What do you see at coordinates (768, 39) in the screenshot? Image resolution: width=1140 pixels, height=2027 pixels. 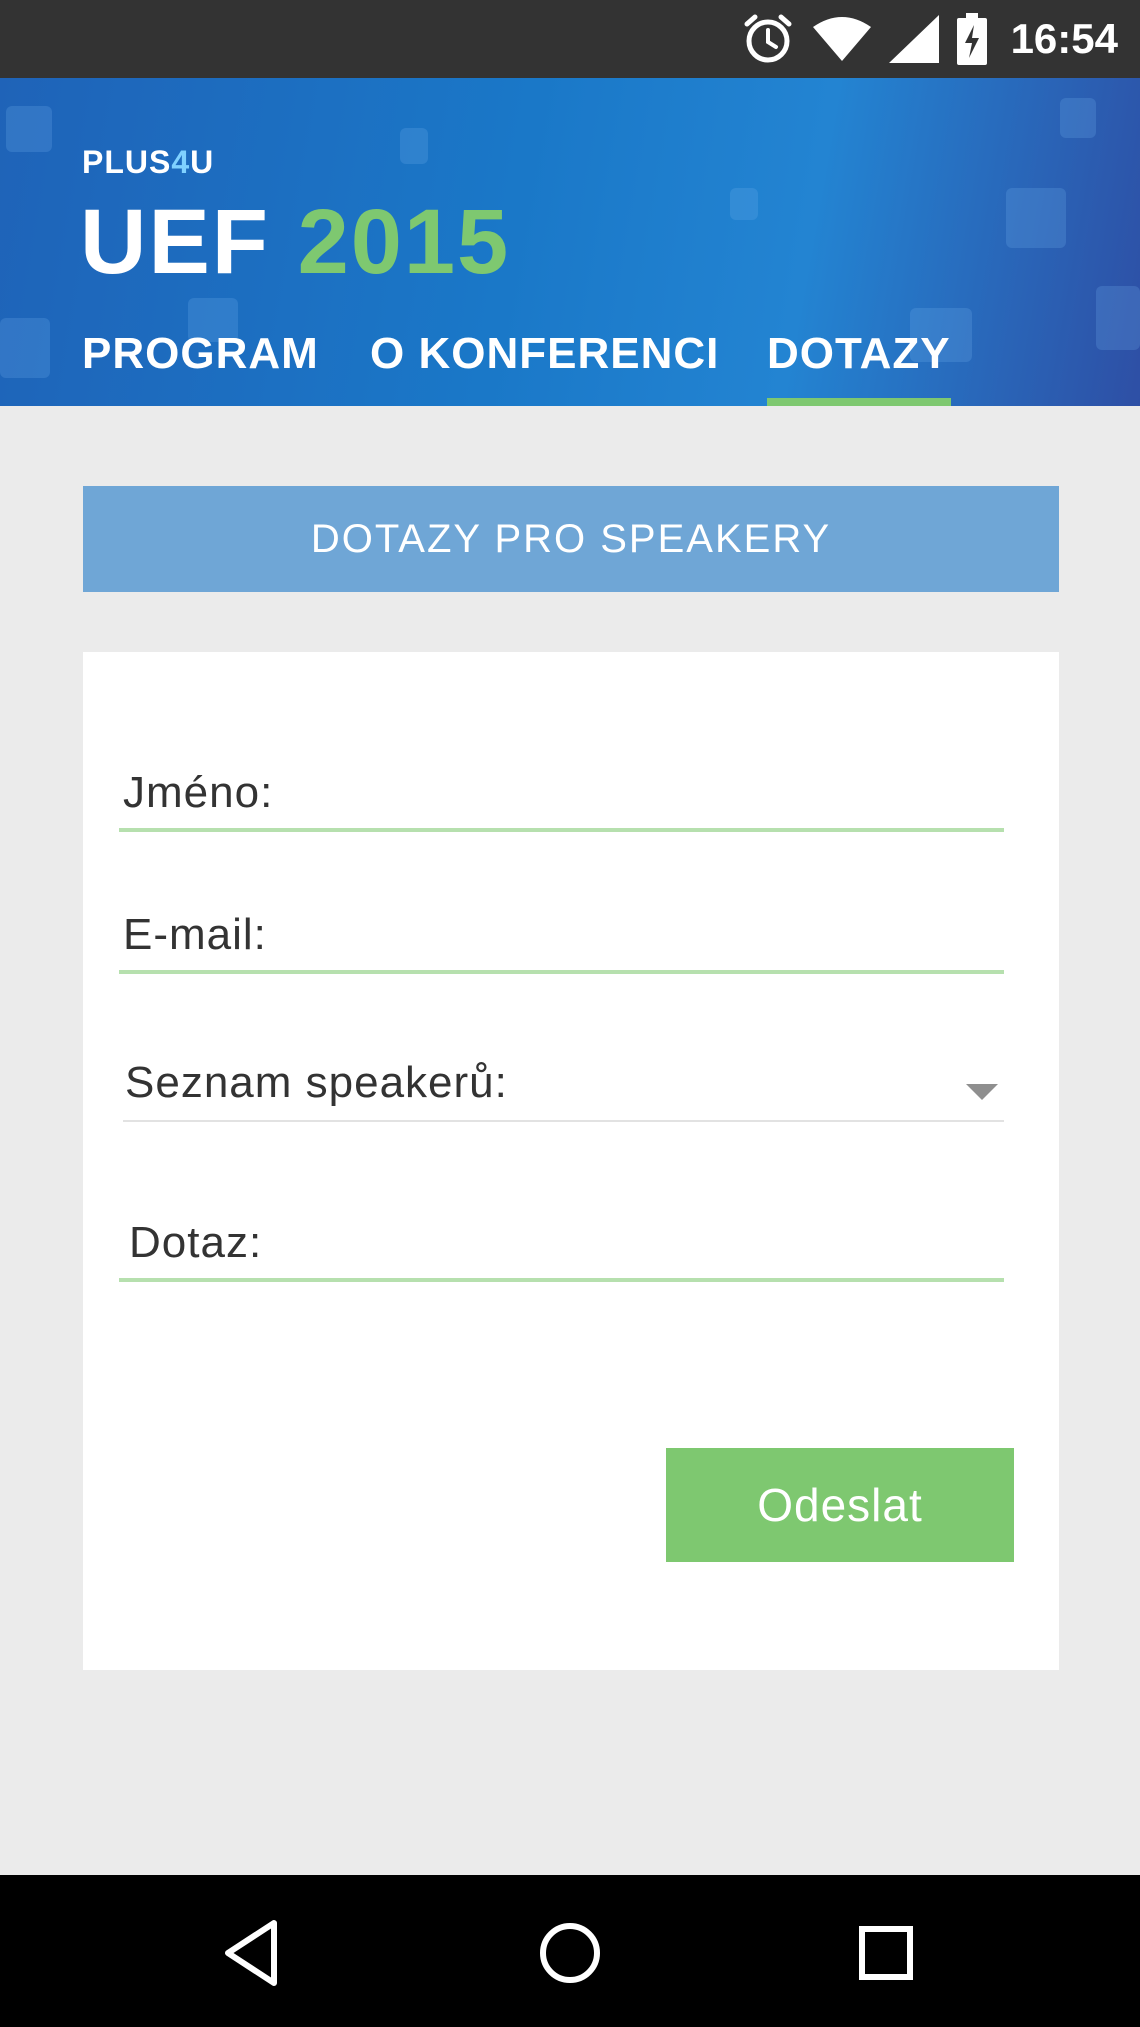 I see `alarm-icon` at bounding box center [768, 39].